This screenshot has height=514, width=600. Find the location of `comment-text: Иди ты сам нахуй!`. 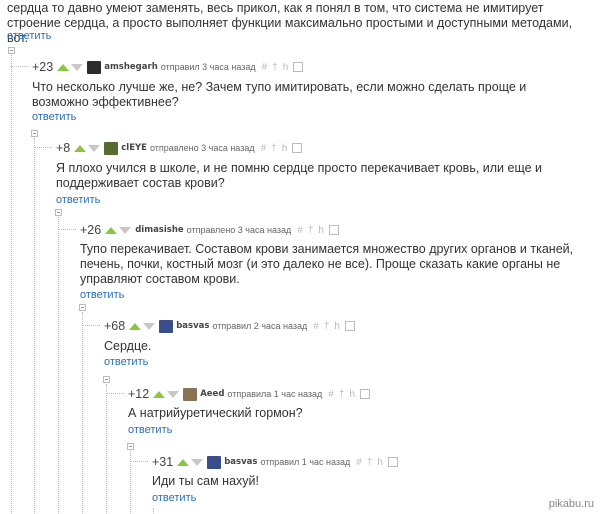

comment-text: Иди ты сам нахуй! is located at coordinates (205, 481).